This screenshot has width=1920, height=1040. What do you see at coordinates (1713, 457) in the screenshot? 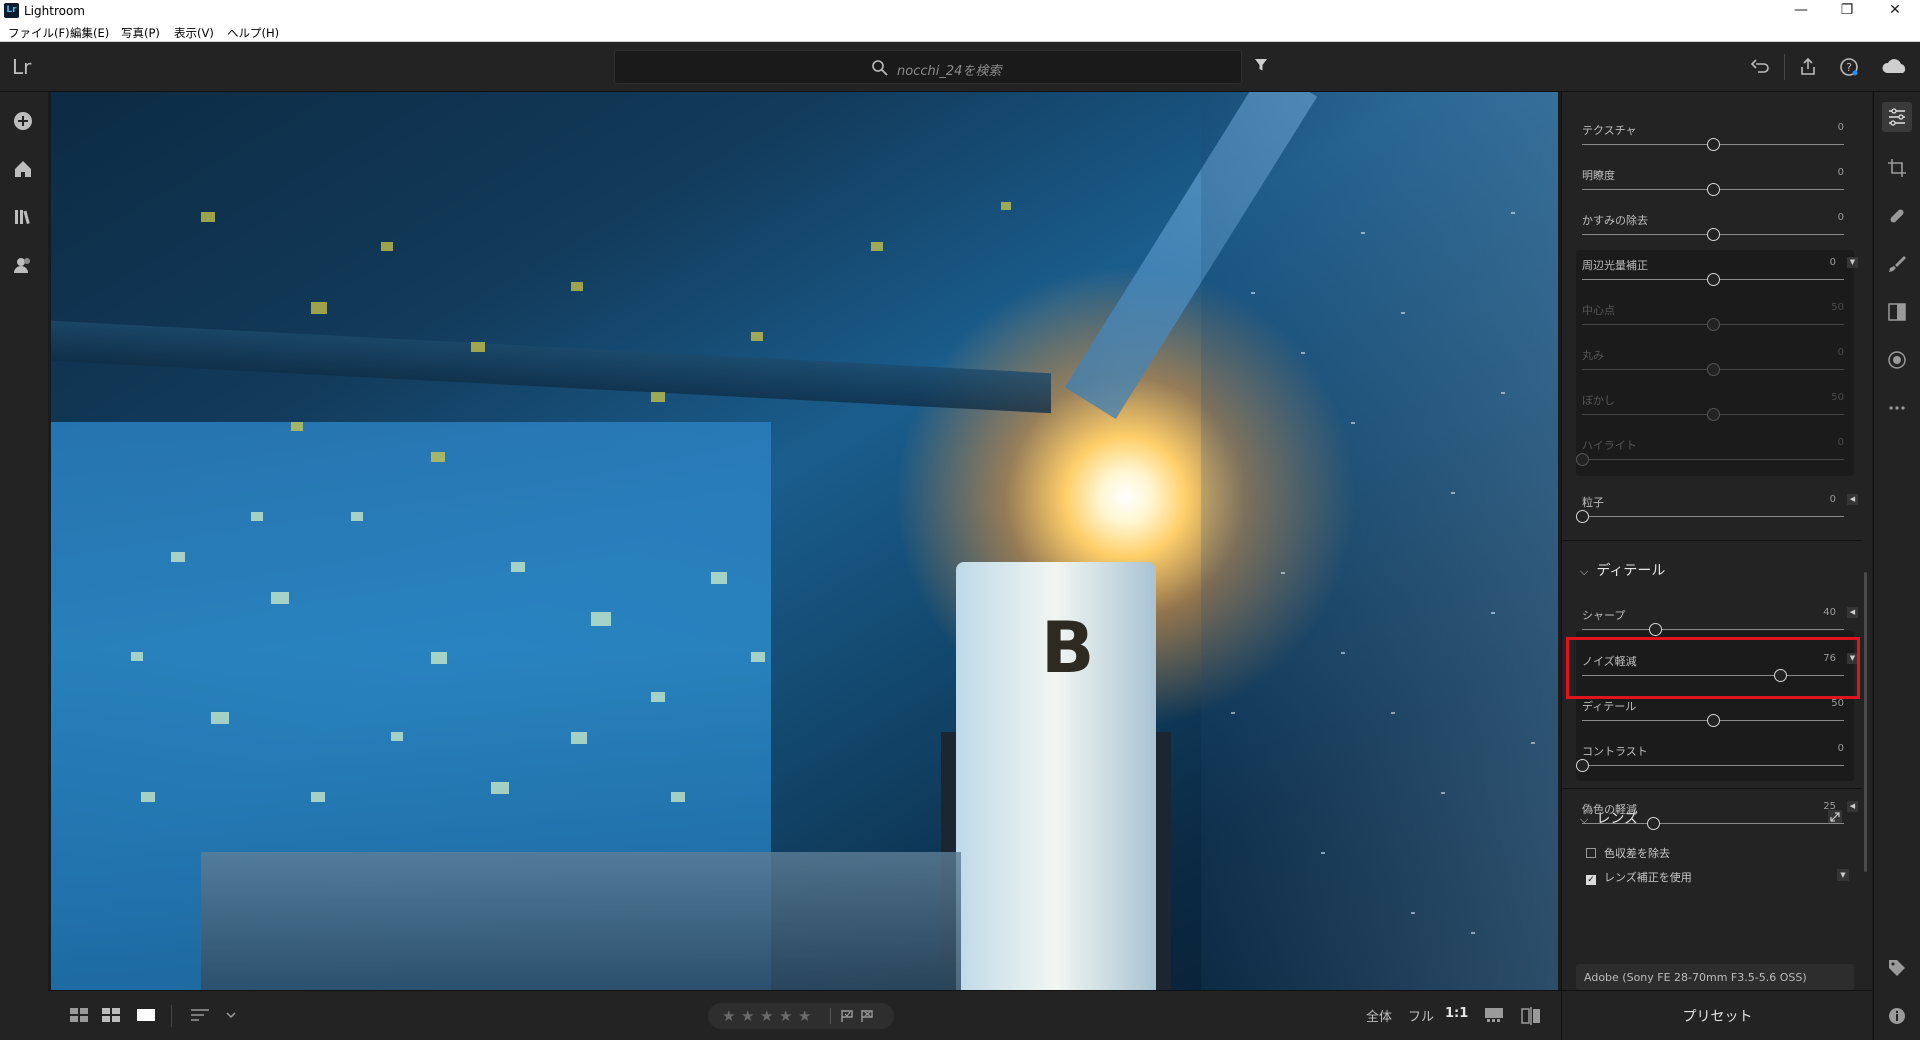
I see `highlights-slider: ハイライト 0` at bounding box center [1713, 457].